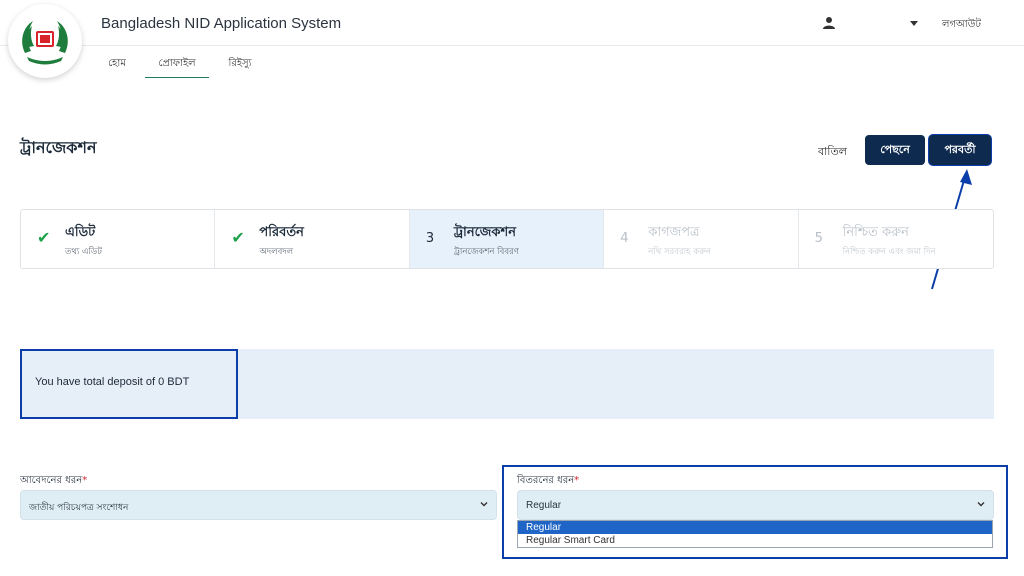 The width and height of the screenshot is (1024, 576). I want to click on app-title: Bangladesh NID Application System, so click(221, 23).